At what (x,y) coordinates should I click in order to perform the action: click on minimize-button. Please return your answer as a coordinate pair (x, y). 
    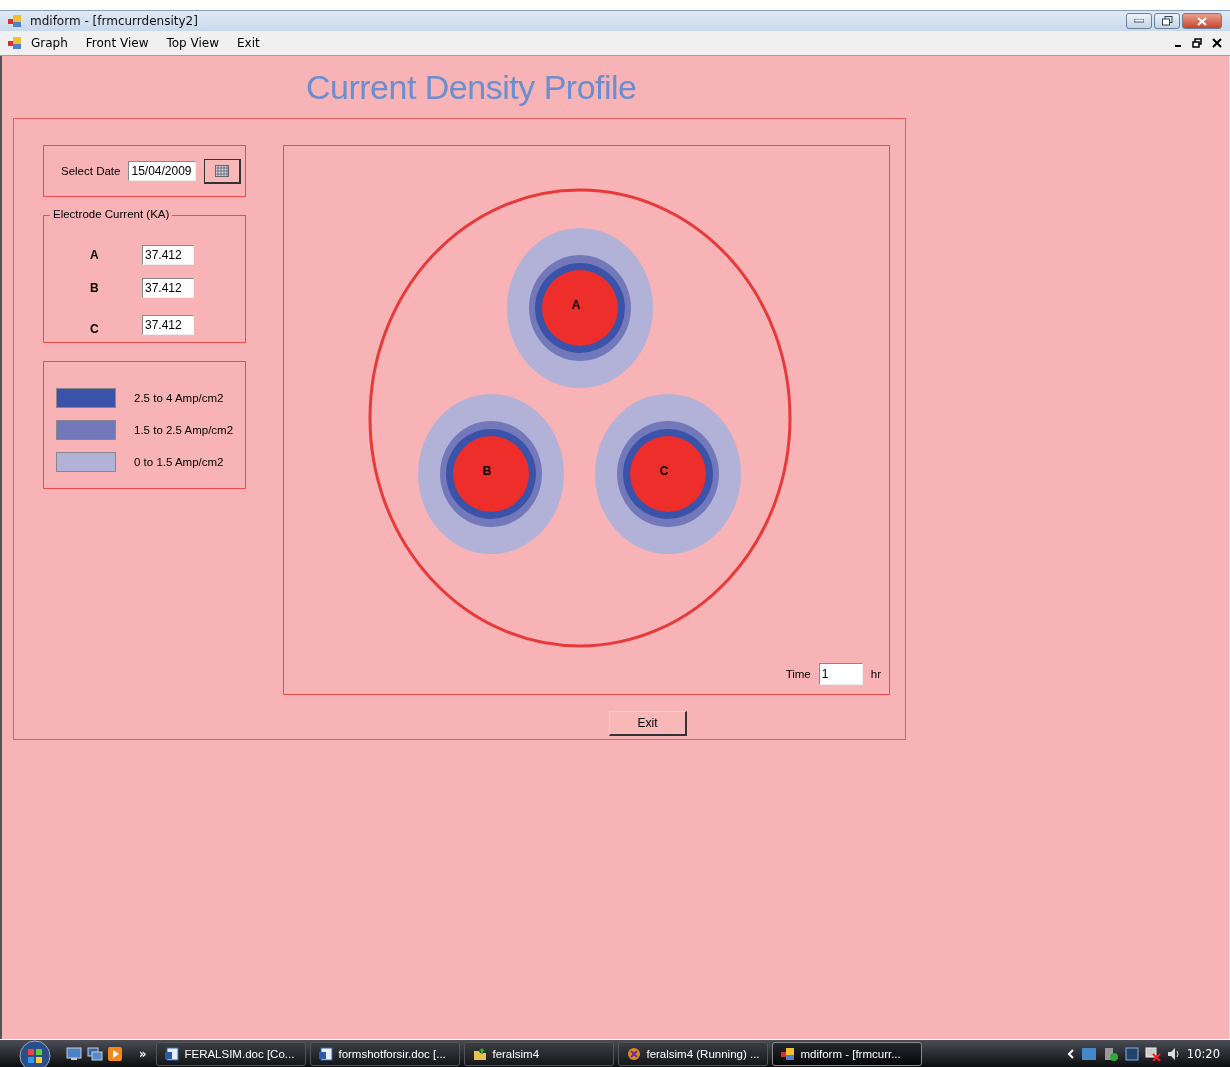
    Looking at the image, I should click on (1139, 21).